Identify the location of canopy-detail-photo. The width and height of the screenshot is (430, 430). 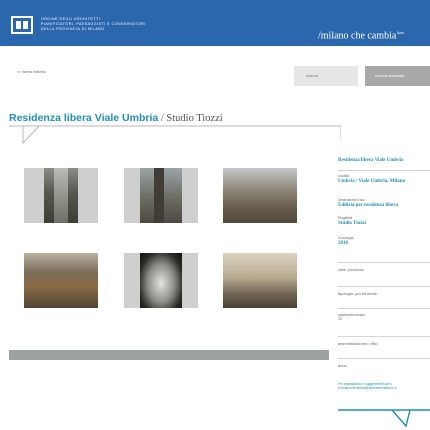
(161, 280).